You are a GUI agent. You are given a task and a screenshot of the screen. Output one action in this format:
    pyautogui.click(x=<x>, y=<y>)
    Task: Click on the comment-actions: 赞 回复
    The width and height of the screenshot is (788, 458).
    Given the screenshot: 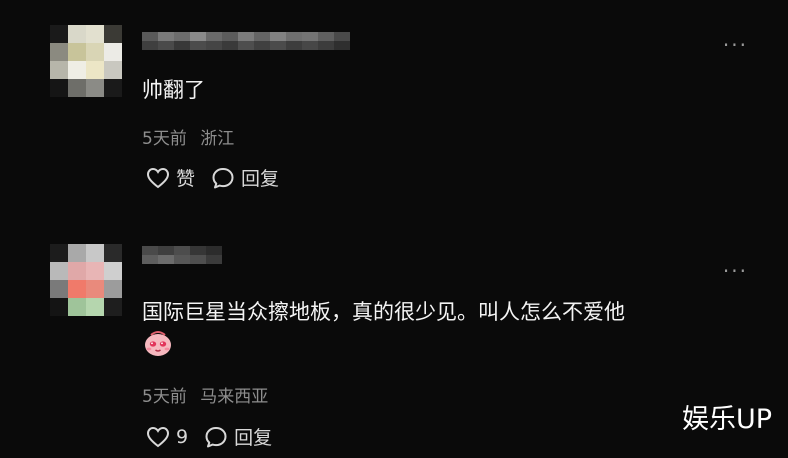 What is the action you would take?
    pyautogui.click(x=212, y=177)
    